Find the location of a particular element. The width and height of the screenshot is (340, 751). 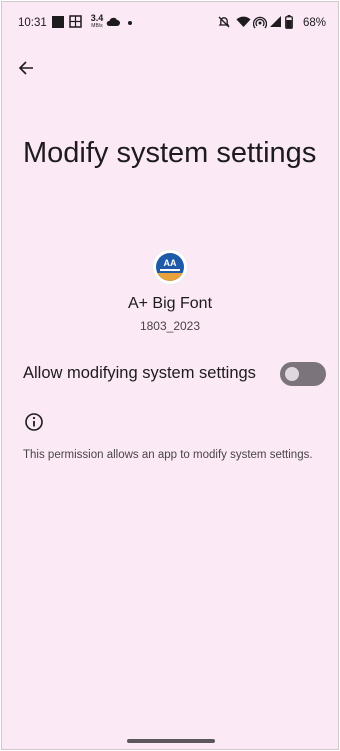

arrow-left-icon is located at coordinates (25, 68).